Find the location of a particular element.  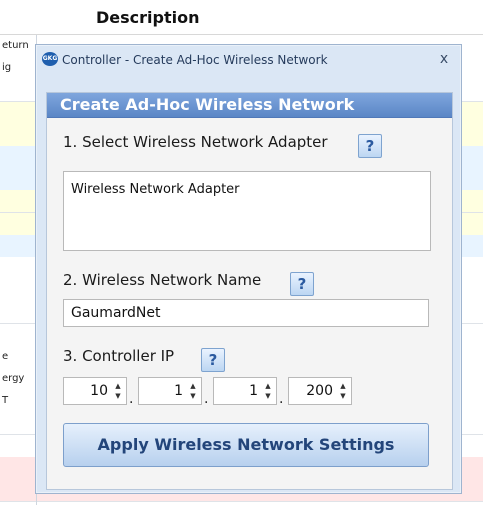

ip-octet-4-stepper: 200 ▲ ▼ is located at coordinates (320, 391).